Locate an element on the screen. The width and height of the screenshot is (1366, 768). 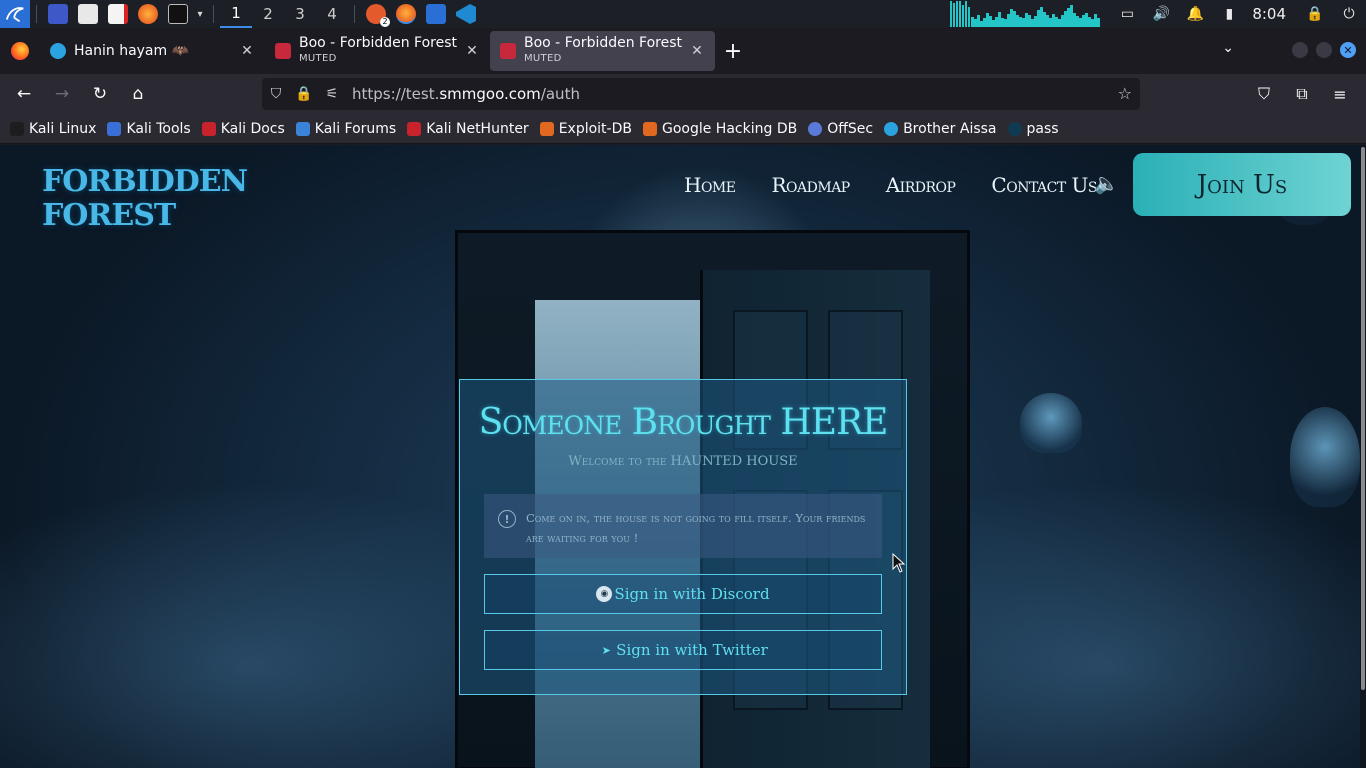
system-tray: ▭ 🔊 🔔 ▮ 8:04 🔒 ⏻ is located at coordinates (1158, 14).